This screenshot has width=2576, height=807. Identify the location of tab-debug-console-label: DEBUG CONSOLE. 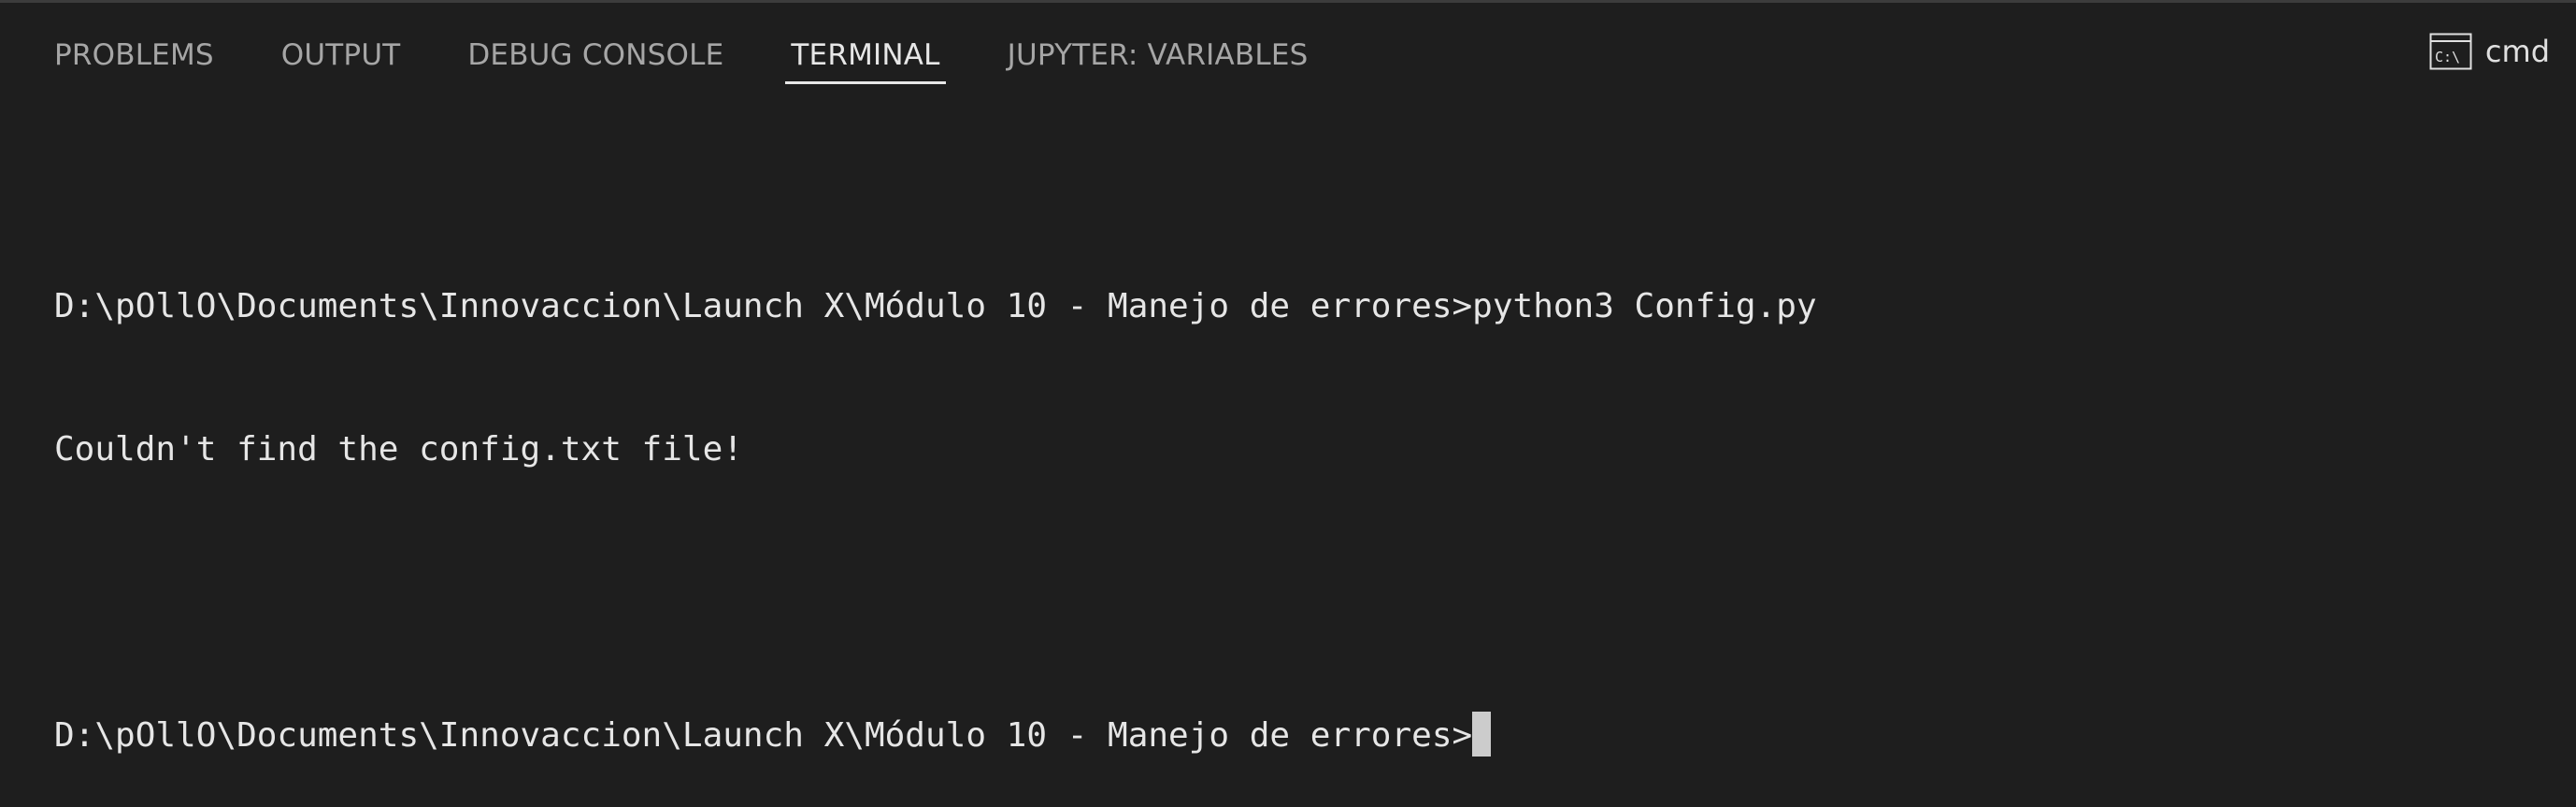
(595, 55).